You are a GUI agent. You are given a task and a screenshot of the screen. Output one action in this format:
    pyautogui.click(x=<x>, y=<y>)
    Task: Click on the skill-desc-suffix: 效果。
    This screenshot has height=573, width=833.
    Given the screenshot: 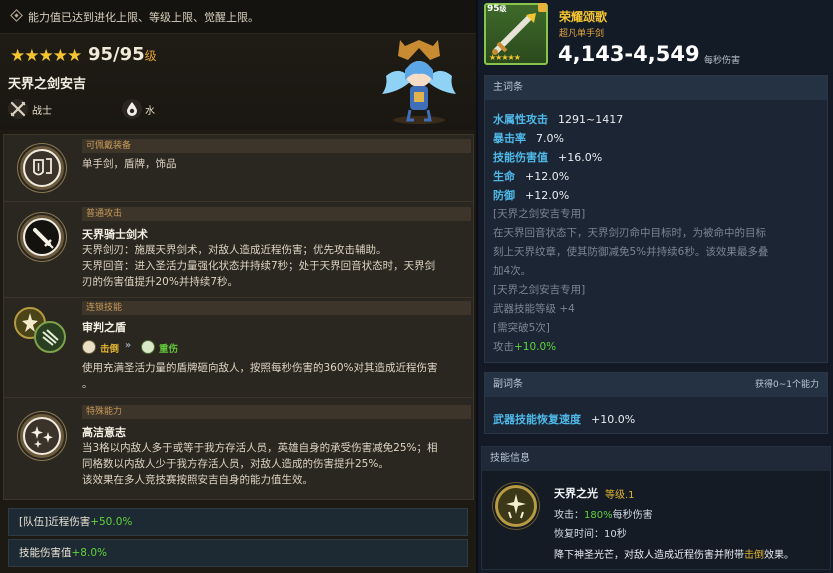 What is the action you would take?
    pyautogui.click(x=779, y=555)
    